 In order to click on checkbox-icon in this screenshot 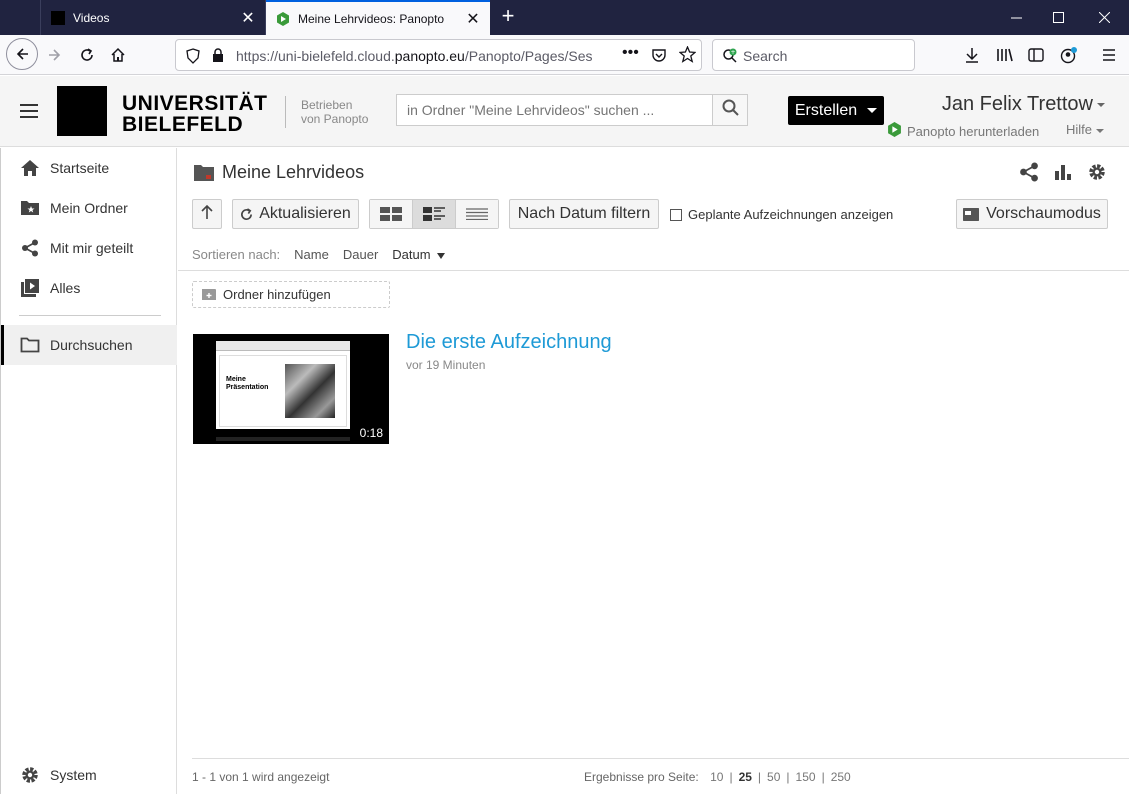, I will do `click(676, 214)`.